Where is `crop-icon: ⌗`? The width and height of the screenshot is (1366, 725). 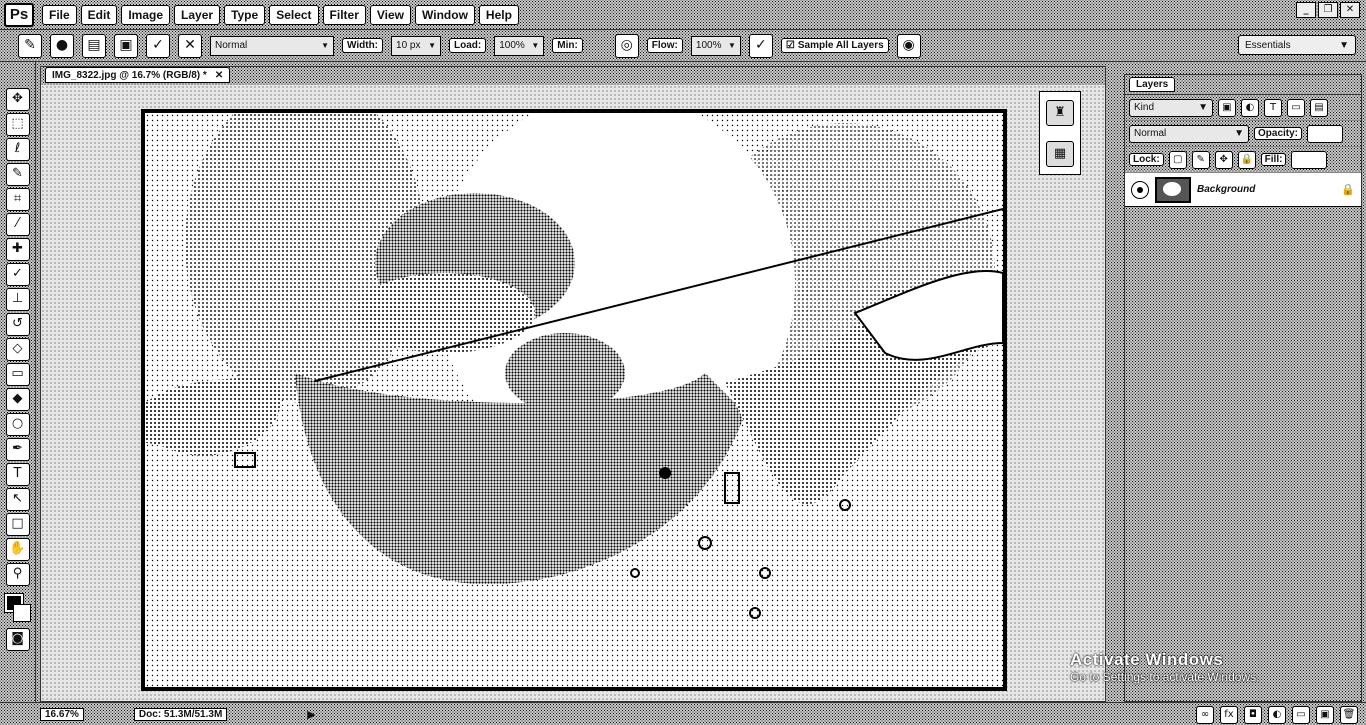
crop-icon: ⌗ is located at coordinates (17, 199).